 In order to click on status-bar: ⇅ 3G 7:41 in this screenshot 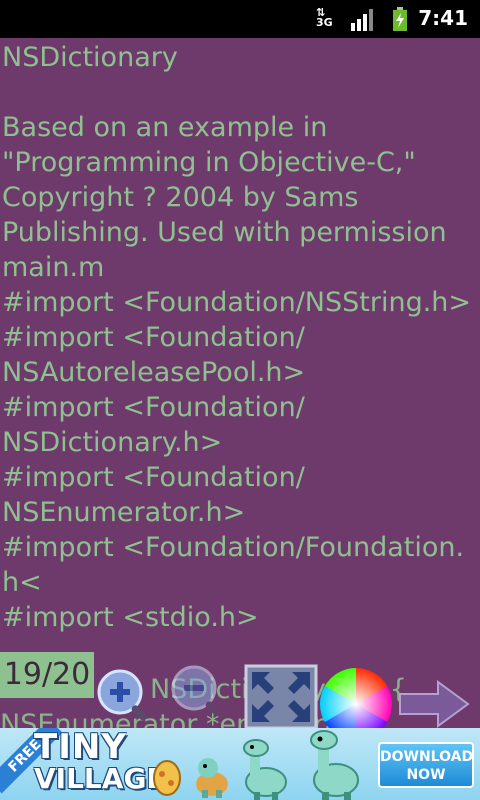, I will do `click(240, 19)`.